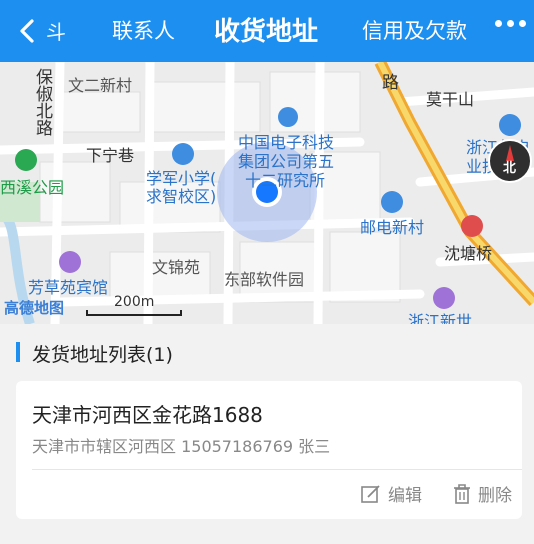 This screenshot has width=534, height=544. What do you see at coordinates (285, 180) in the screenshot?
I see `map-label-cetc-3: 十二研究所` at bounding box center [285, 180].